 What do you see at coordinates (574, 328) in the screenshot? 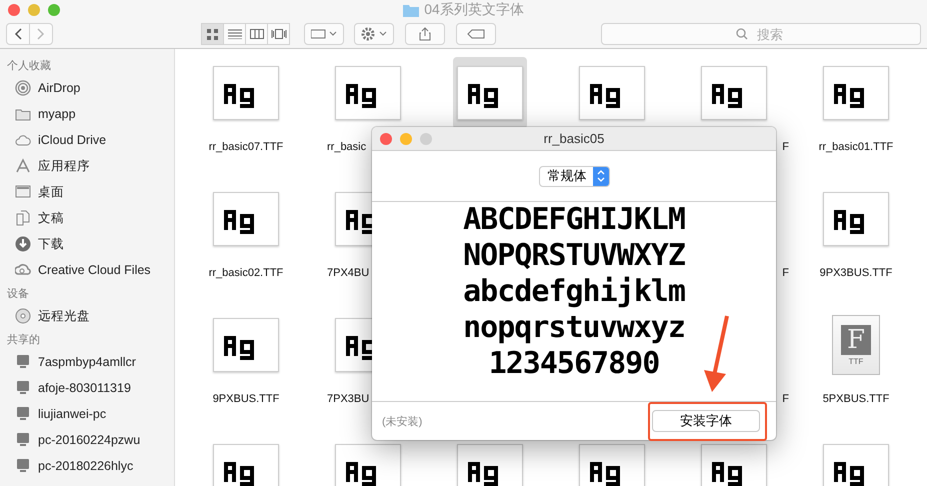
I see `font-sample-line: nopqrstuvwxyz` at bounding box center [574, 328].